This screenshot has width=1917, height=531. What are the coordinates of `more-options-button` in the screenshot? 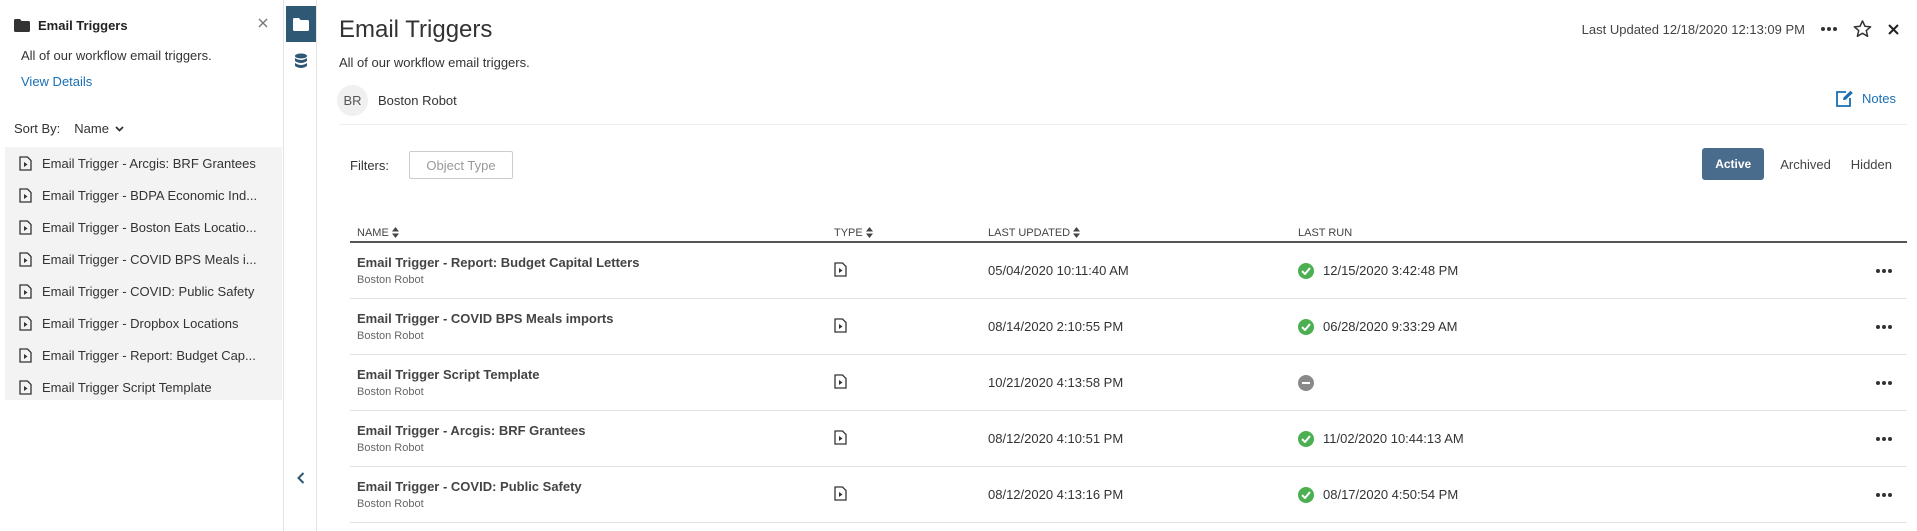 It's located at (1829, 29).